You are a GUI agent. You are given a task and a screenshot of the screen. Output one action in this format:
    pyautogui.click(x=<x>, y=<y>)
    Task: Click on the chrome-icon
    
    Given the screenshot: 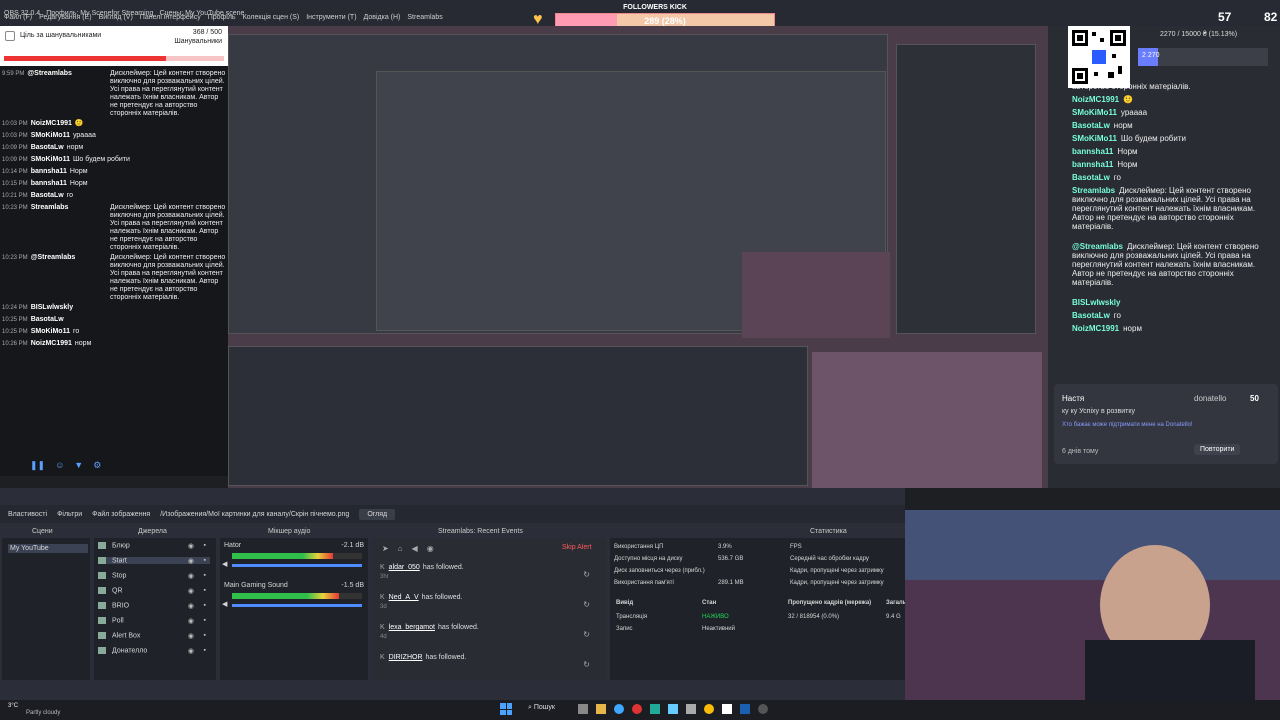 What is the action you would take?
    pyautogui.click(x=709, y=709)
    